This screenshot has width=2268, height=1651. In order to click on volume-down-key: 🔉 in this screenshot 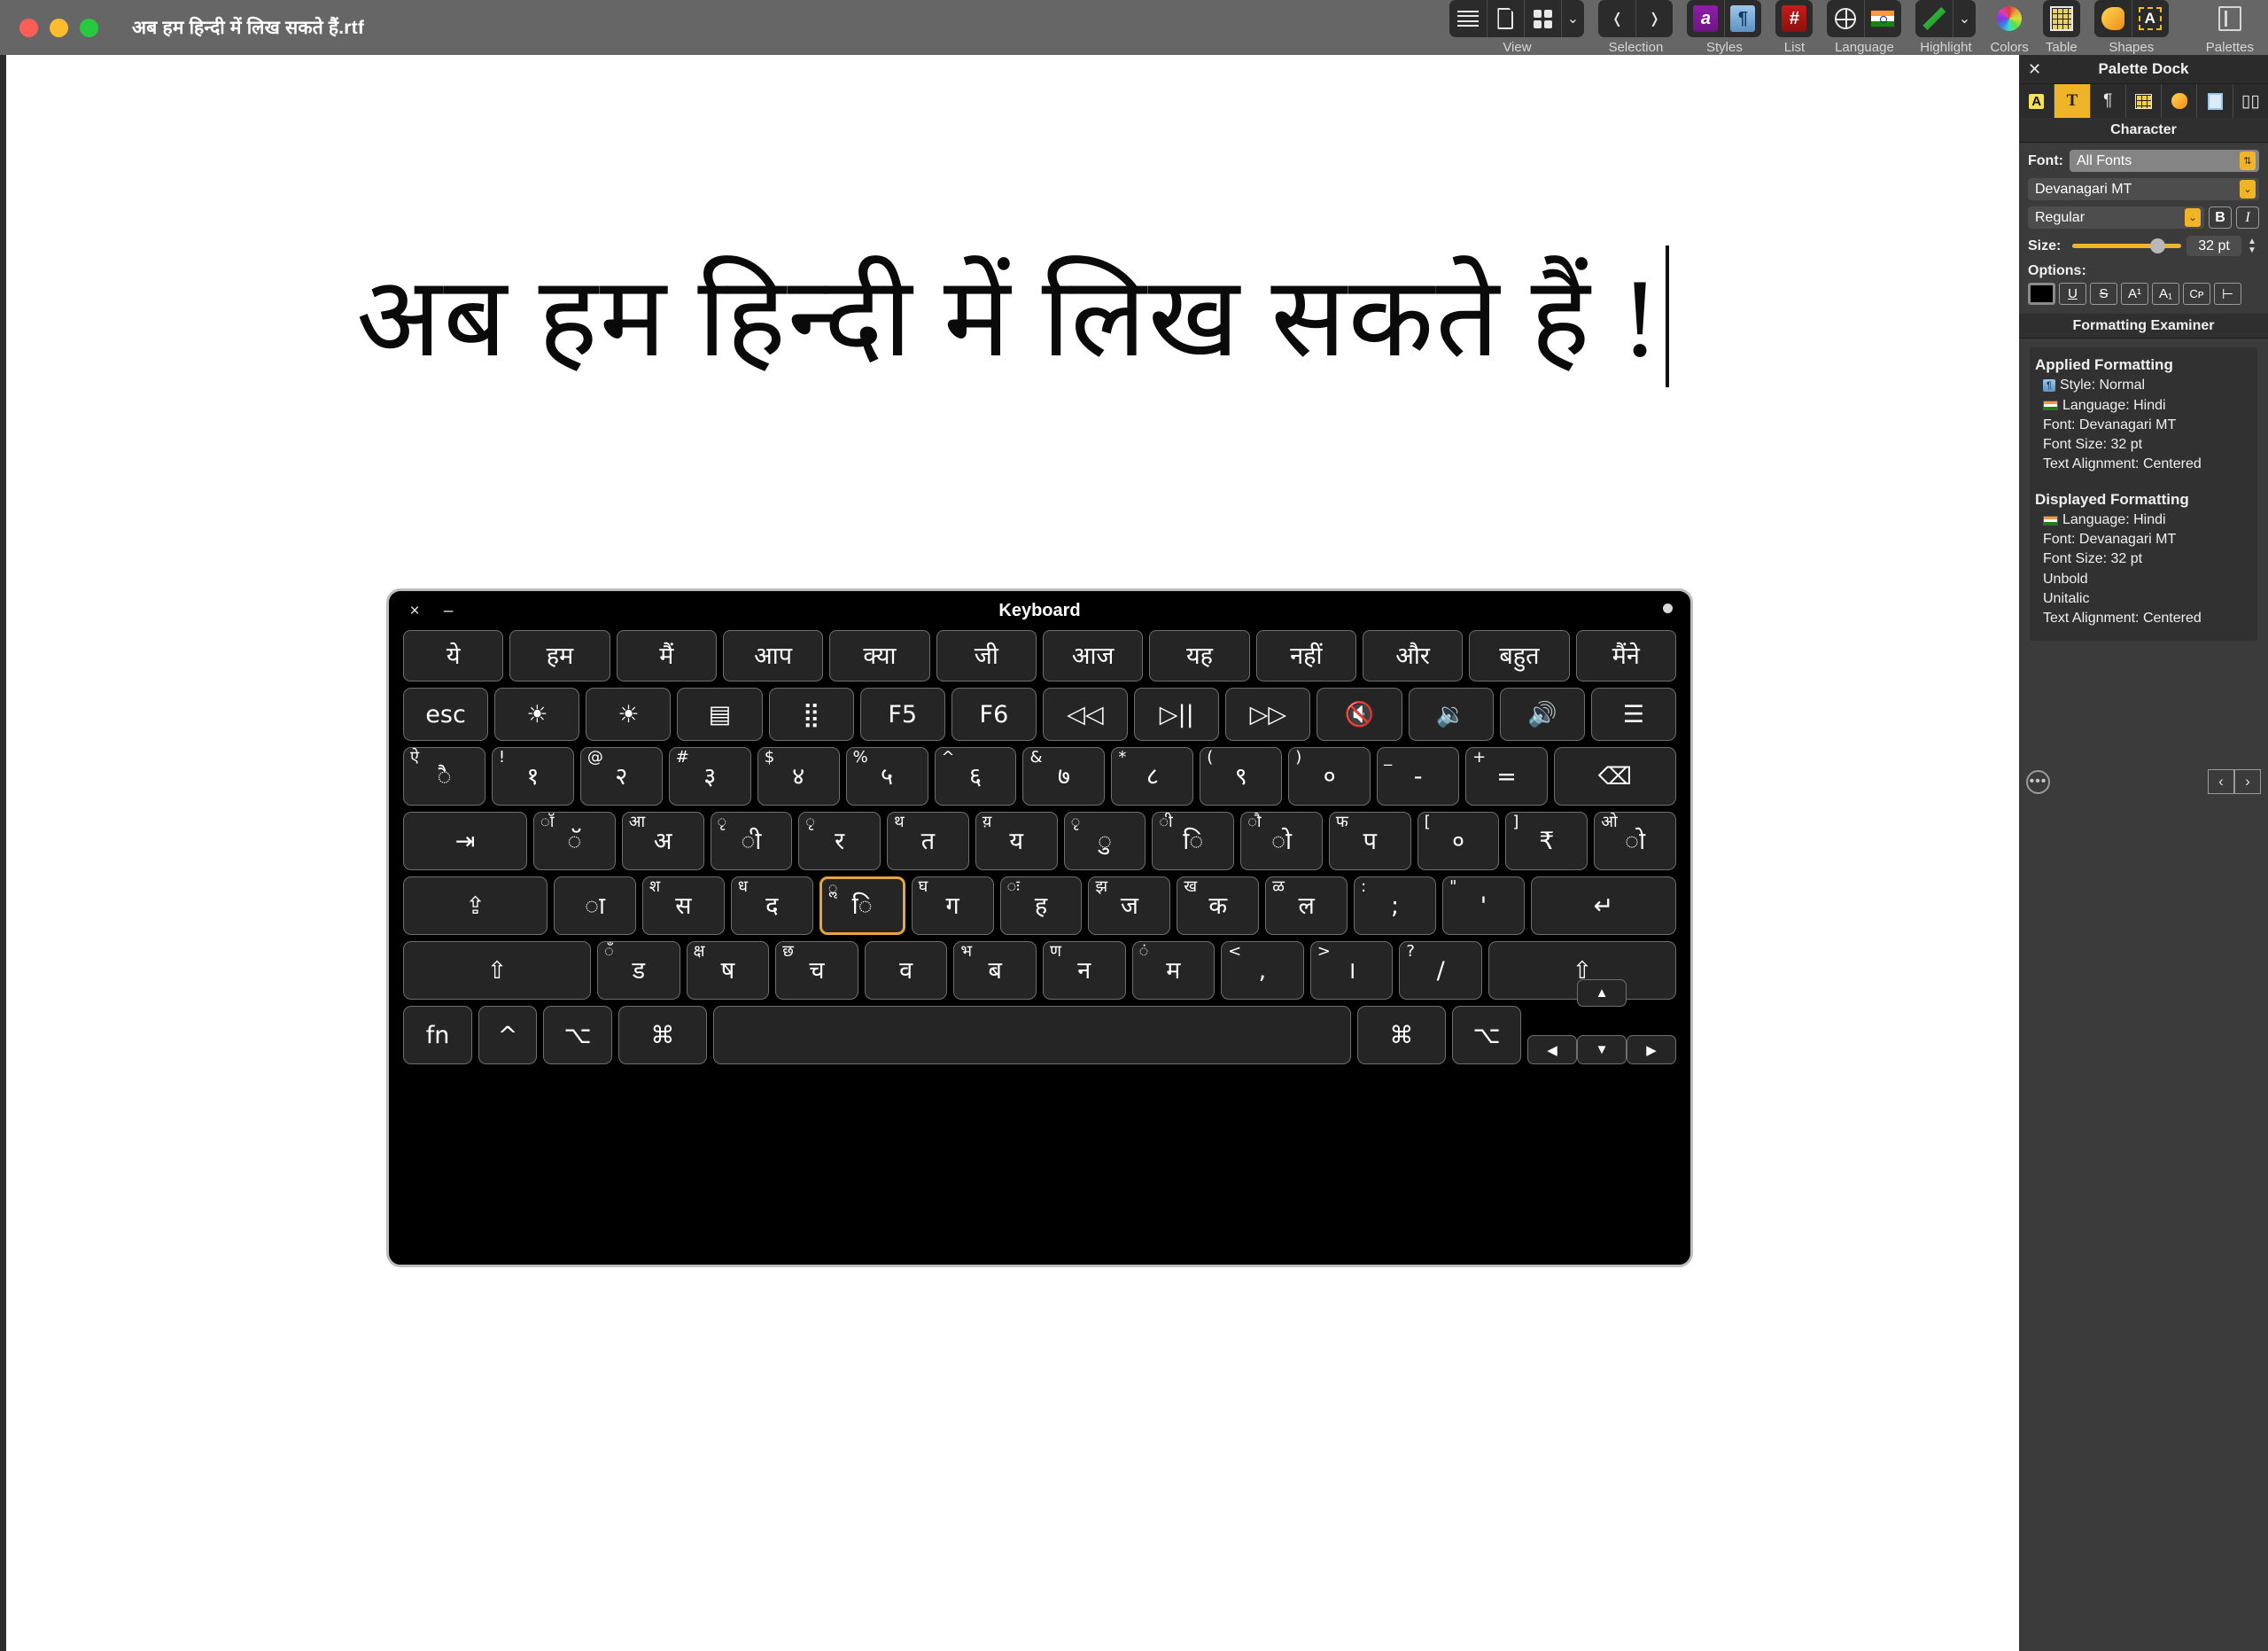, I will do `click(1451, 714)`.